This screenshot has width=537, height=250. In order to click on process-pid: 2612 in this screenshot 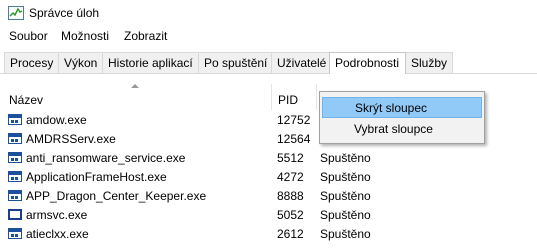, I will do `click(290, 234)`.